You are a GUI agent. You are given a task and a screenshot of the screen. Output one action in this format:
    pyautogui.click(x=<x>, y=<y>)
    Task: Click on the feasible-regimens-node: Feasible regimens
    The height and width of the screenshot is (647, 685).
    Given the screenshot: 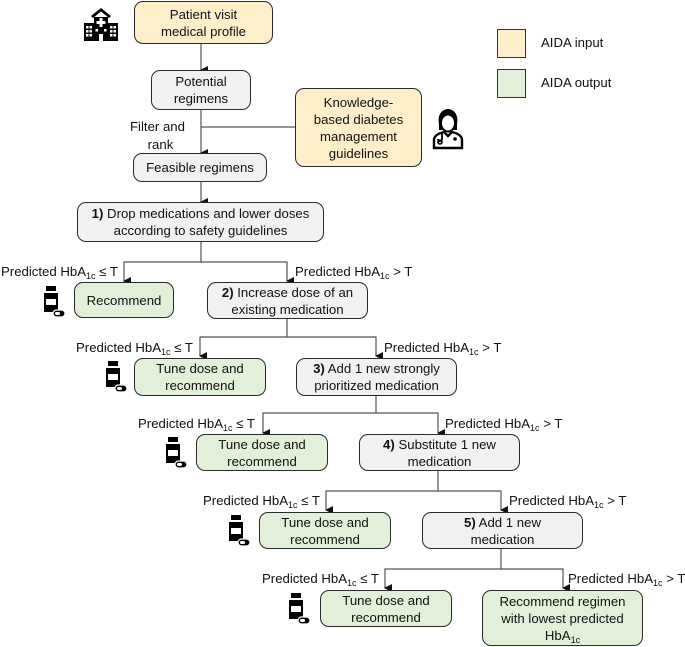 What is the action you would take?
    pyautogui.click(x=200, y=167)
    